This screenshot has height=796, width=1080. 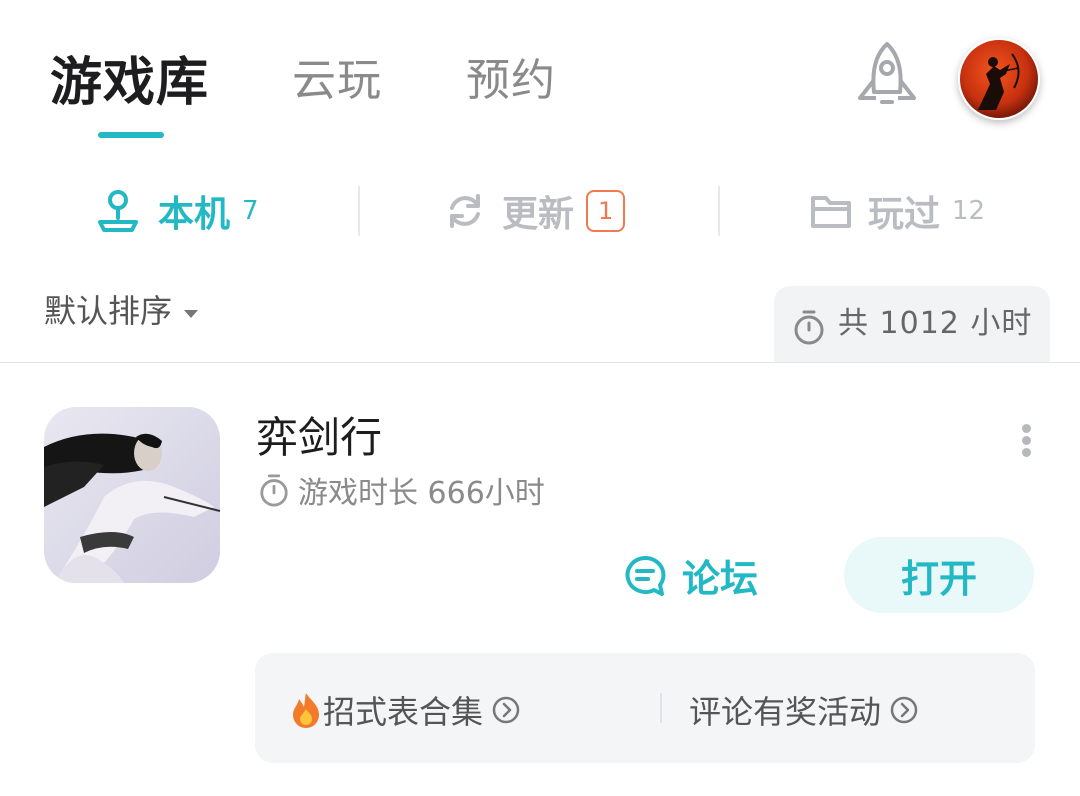 I want to click on user-avatar, so click(x=999, y=79).